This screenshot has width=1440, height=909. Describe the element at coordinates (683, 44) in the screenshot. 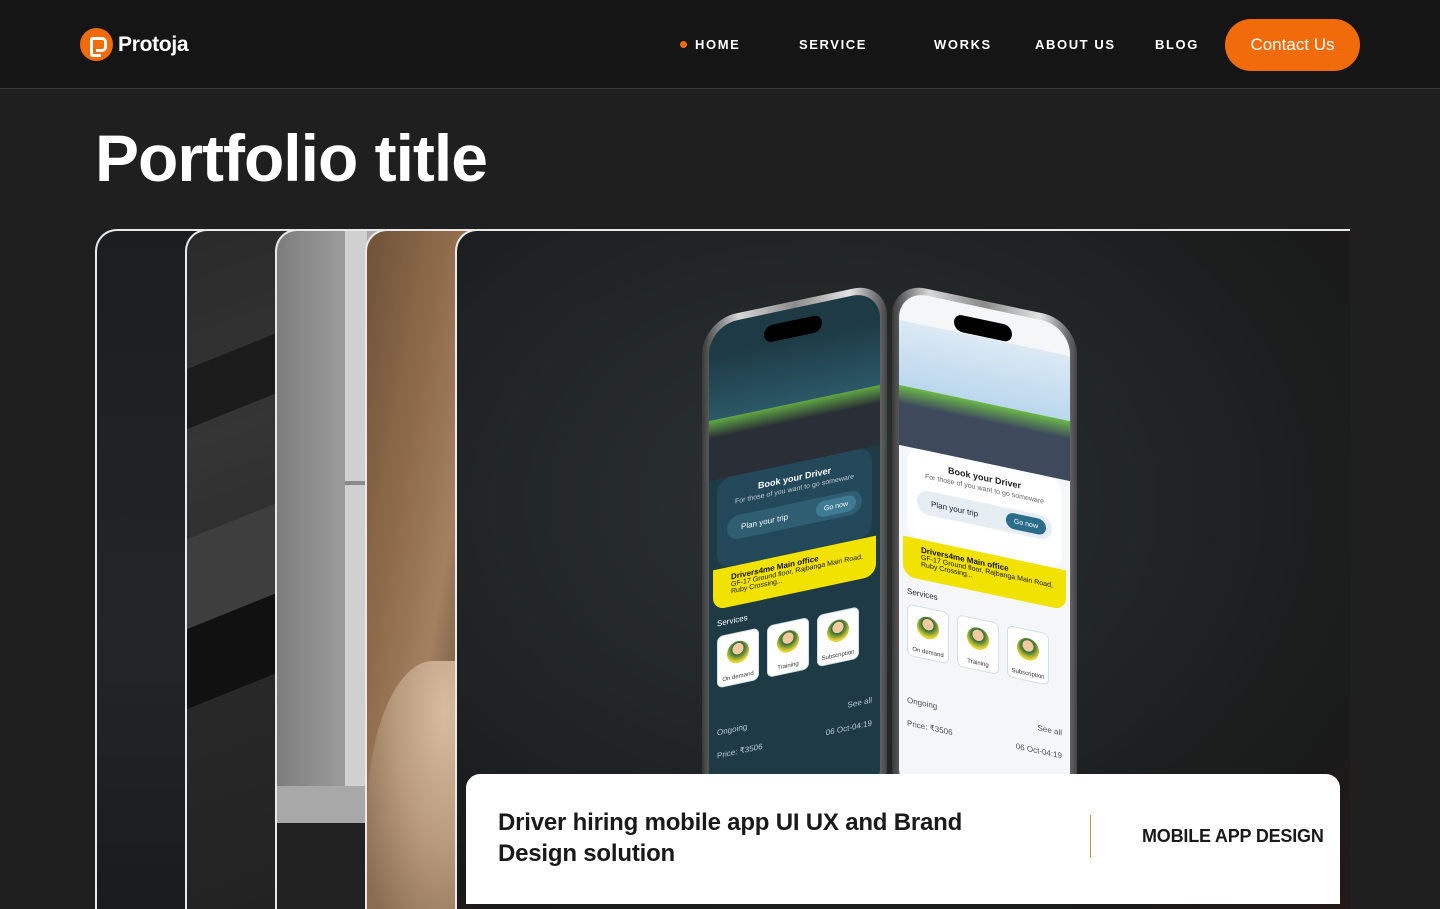

I see `active-nav-indicator` at that location.